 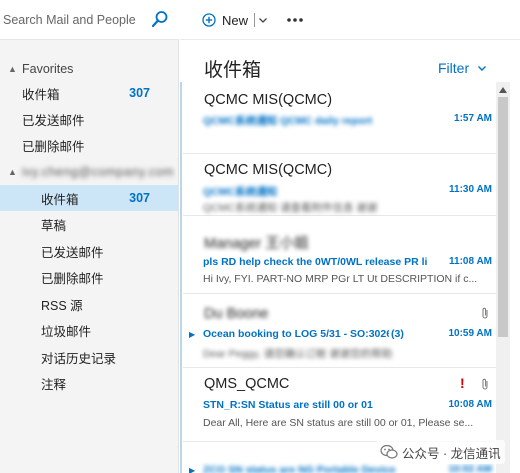 I want to click on folder-item-junk: 垃圾邮件, so click(x=89, y=330).